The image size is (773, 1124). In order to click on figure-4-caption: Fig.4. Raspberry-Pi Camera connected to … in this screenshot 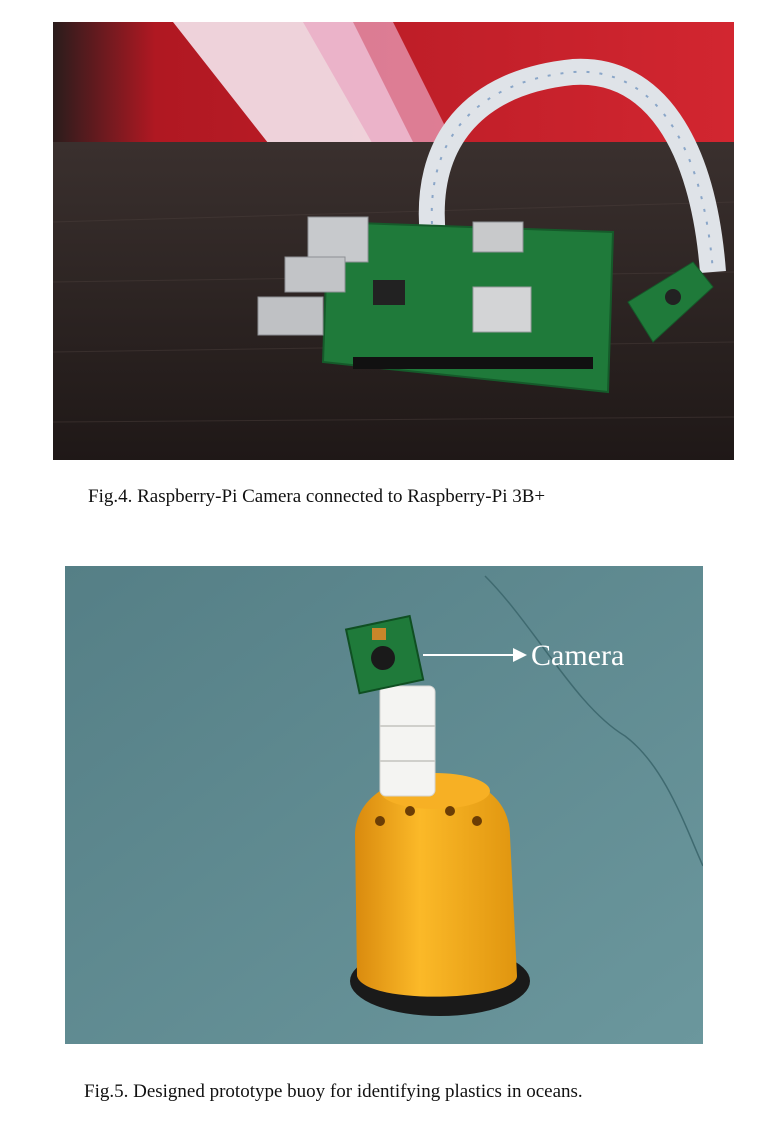, I will do `click(317, 496)`.